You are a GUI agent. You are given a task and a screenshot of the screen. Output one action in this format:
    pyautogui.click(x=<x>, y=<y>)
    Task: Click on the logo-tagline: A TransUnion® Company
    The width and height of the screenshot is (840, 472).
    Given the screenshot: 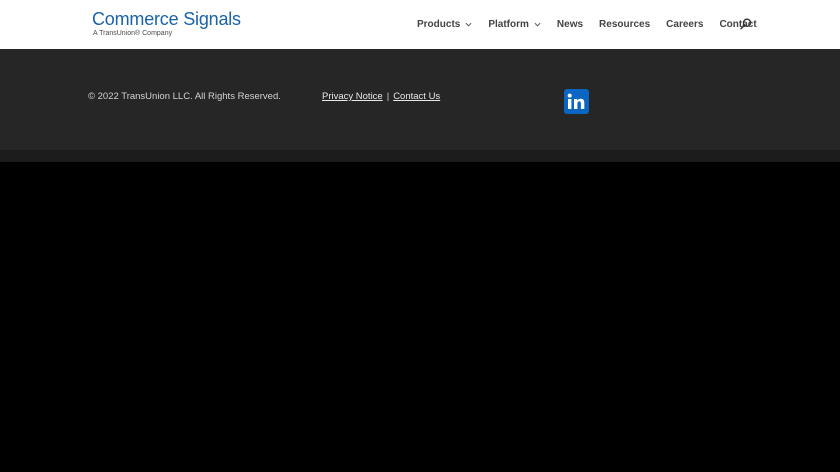 What is the action you would take?
    pyautogui.click(x=133, y=33)
    